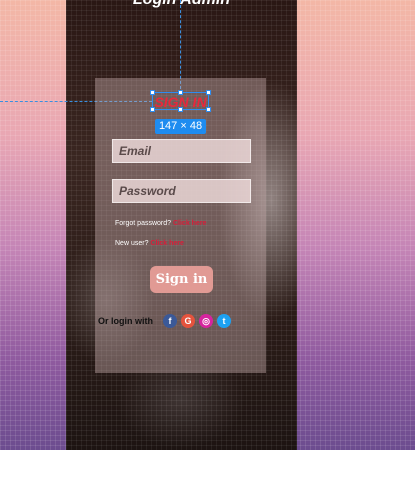 The image size is (415, 477). What do you see at coordinates (152, 92) in the screenshot?
I see `resize-handle-tl` at bounding box center [152, 92].